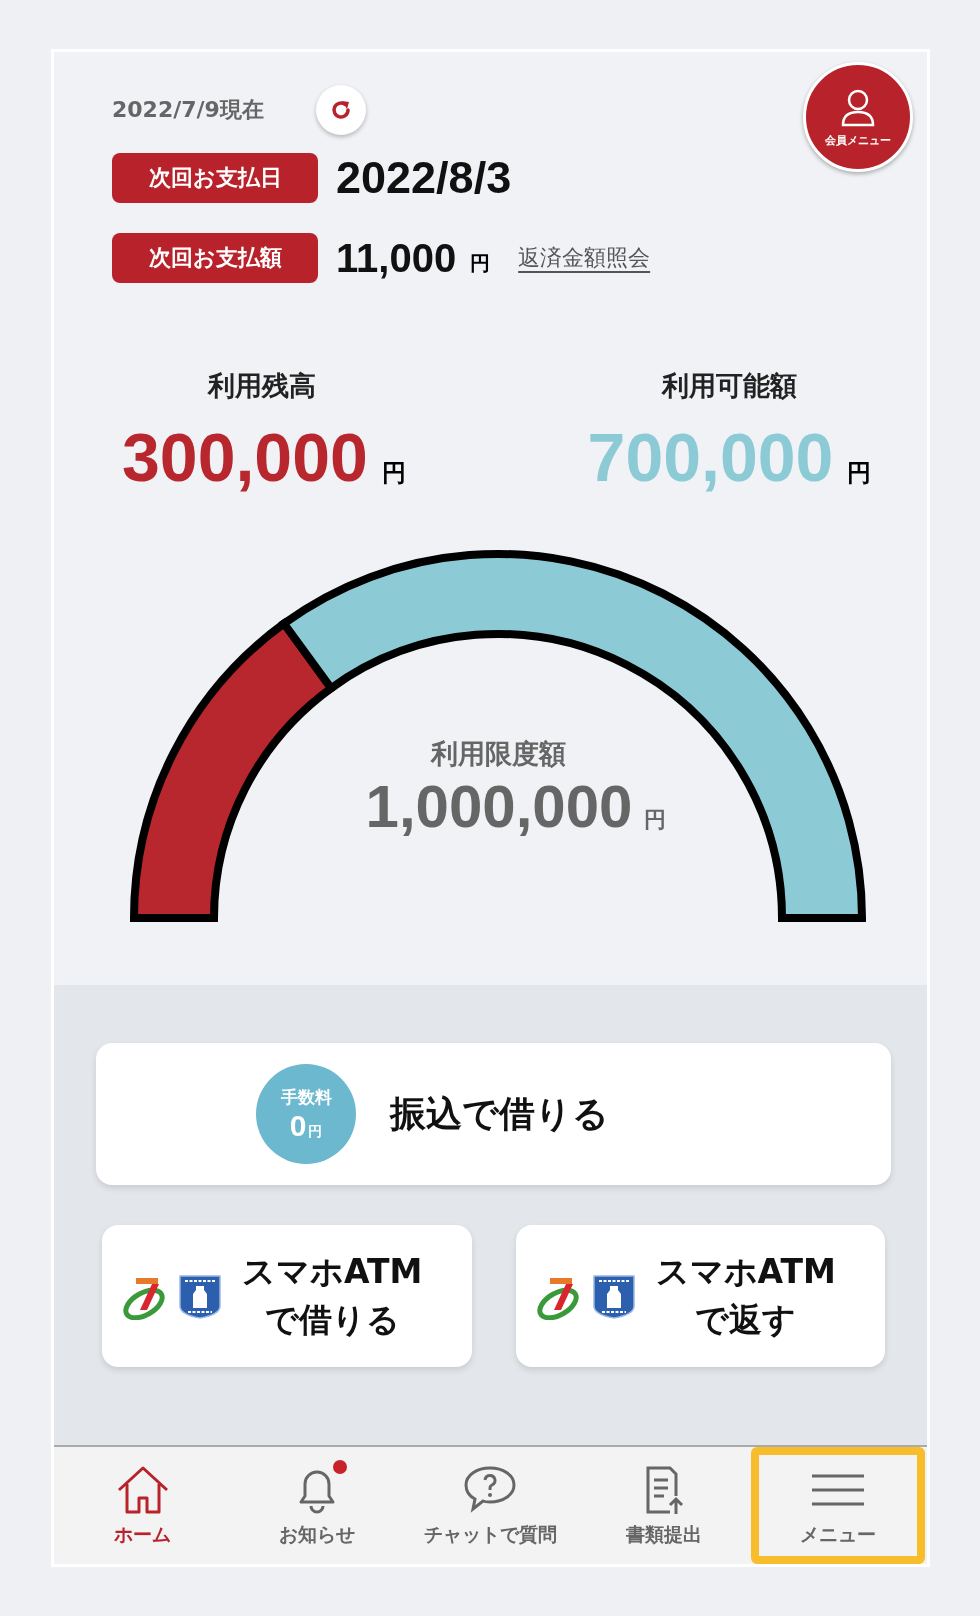 Image resolution: width=980 pixels, height=1616 pixels. What do you see at coordinates (584, 258) in the screenshot?
I see `repayment-inquiry-link: 返済金額照会` at bounding box center [584, 258].